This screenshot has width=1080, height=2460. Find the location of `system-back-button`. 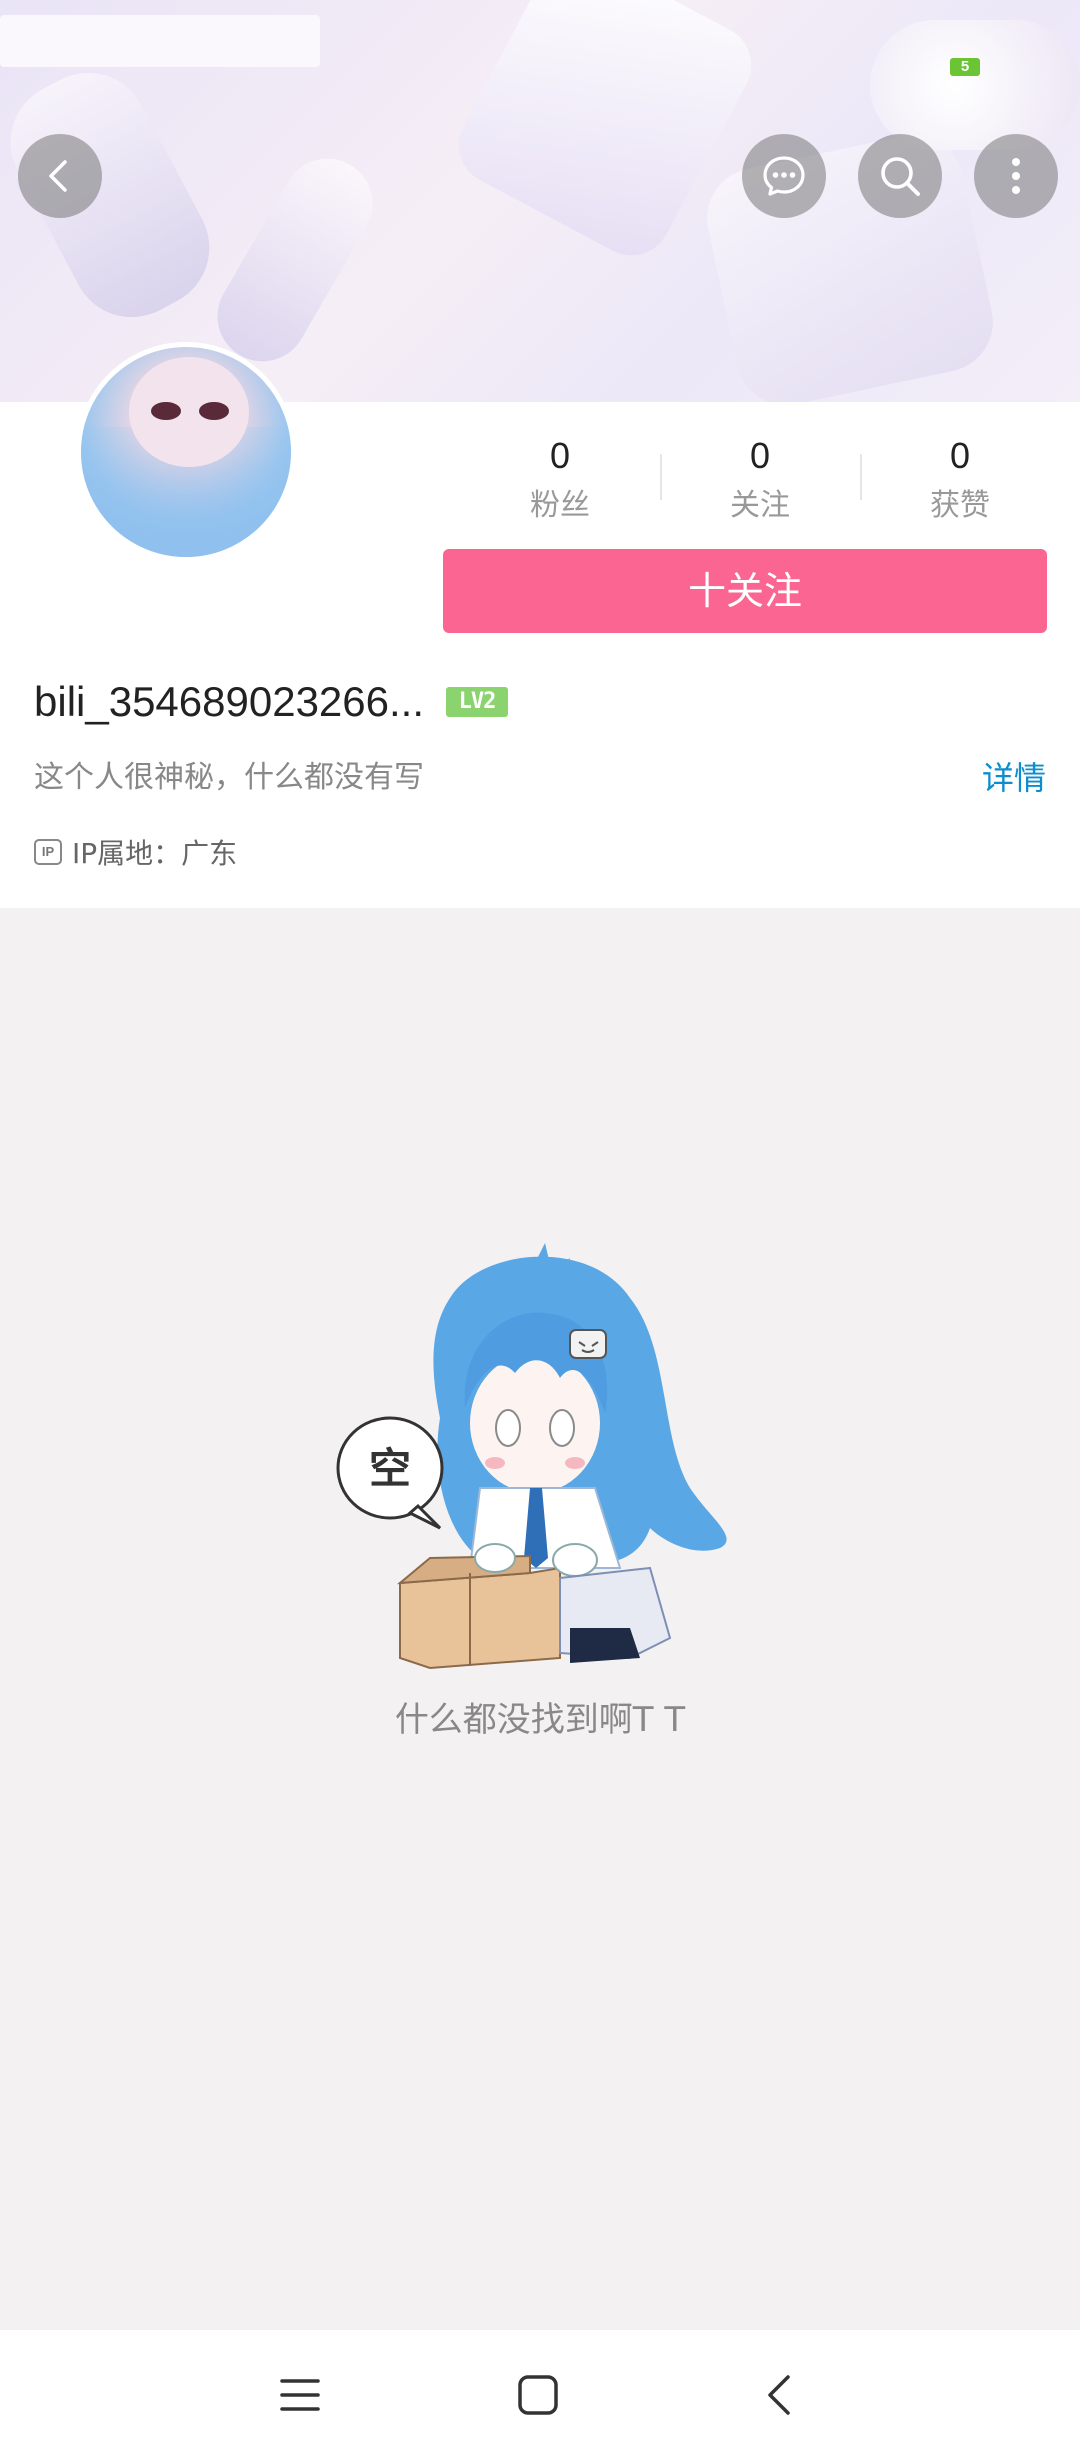

system-back-button is located at coordinates (780, 2395).